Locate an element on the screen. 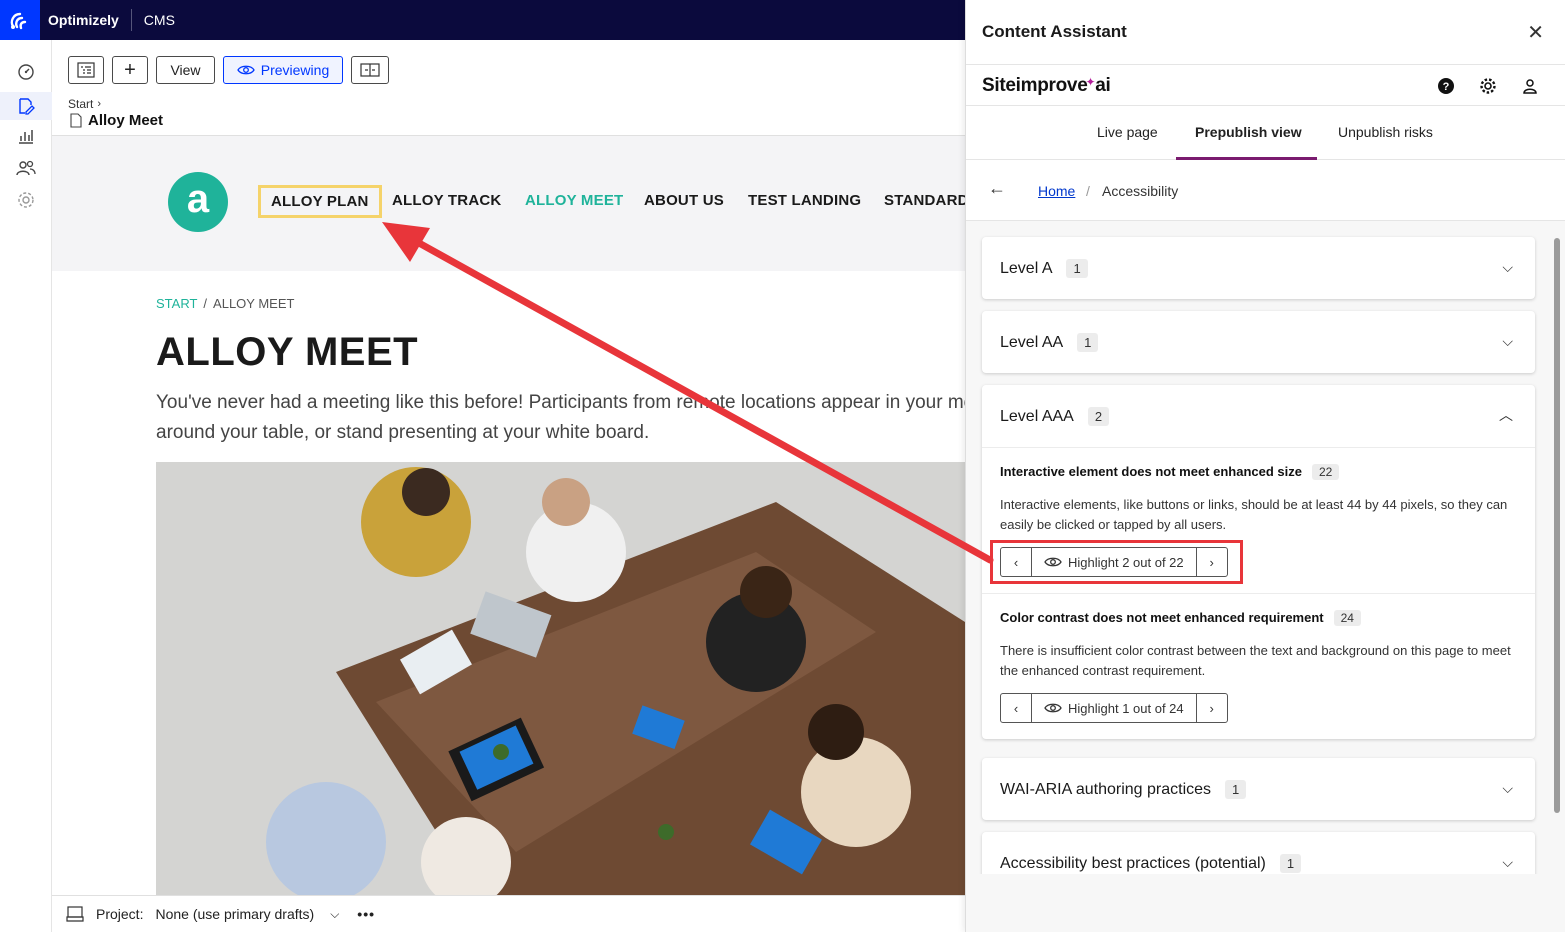 This screenshot has width=1565, height=932. page-title: Alloy Meet is located at coordinates (126, 120).